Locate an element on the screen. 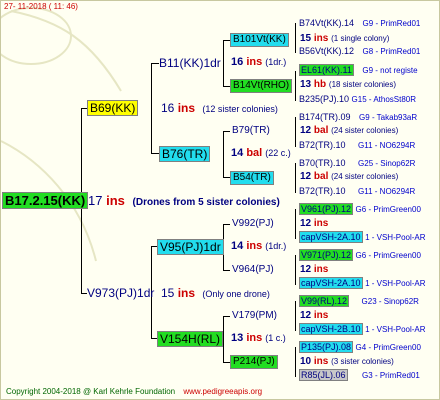 The image size is (440, 400). gen3-stats-6: 12 ins is located at coordinates (314, 316).